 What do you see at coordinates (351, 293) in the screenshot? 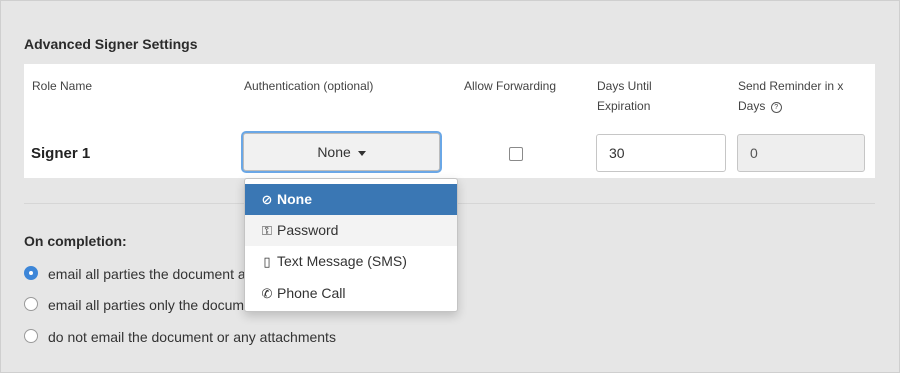
I see `auth-option-phone-call: ✆ Phone Call` at bounding box center [351, 293].